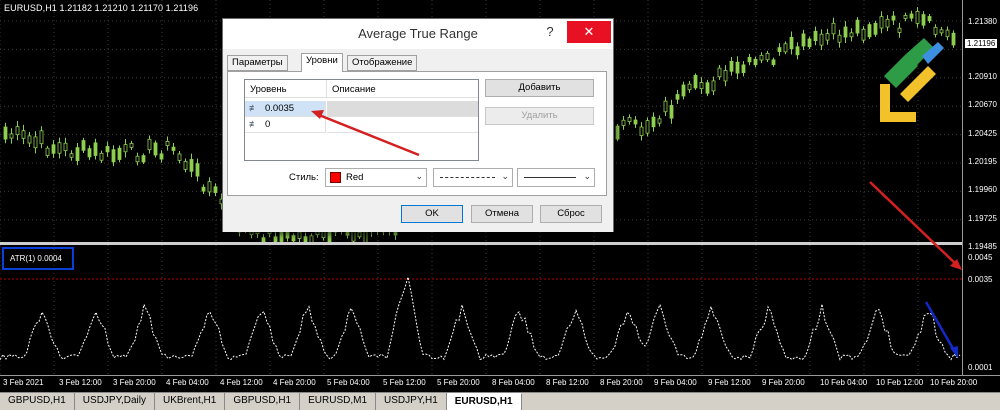 Image resolution: width=1000 pixels, height=410 pixels. I want to click on color-value: Red, so click(355, 177).